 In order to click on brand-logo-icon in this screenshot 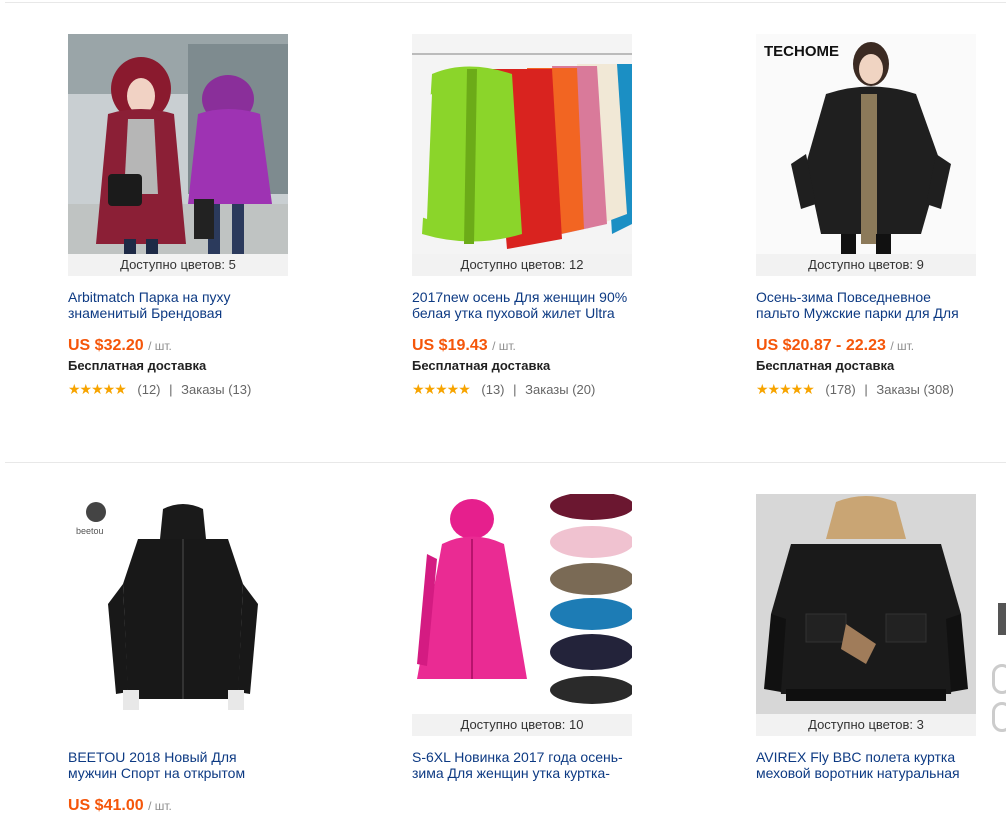, I will do `click(96, 512)`.